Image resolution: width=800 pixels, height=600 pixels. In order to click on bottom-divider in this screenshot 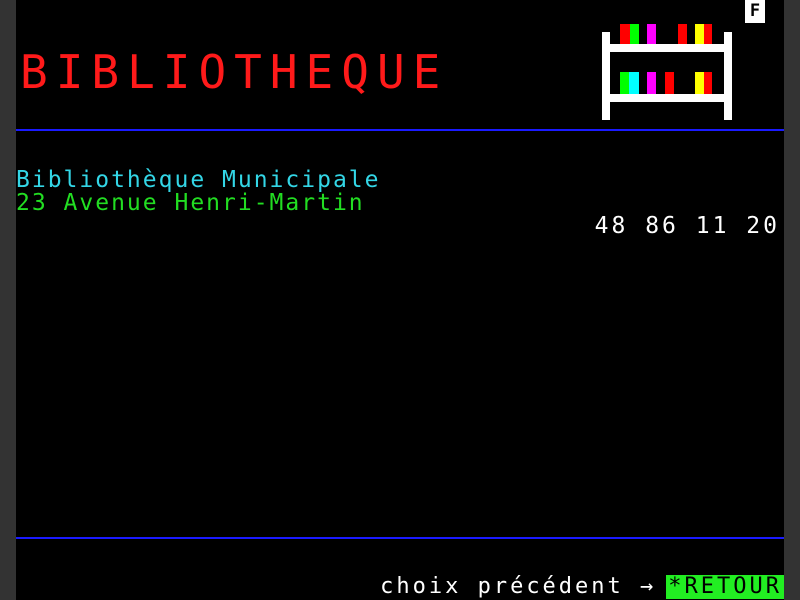, I will do `click(400, 538)`.